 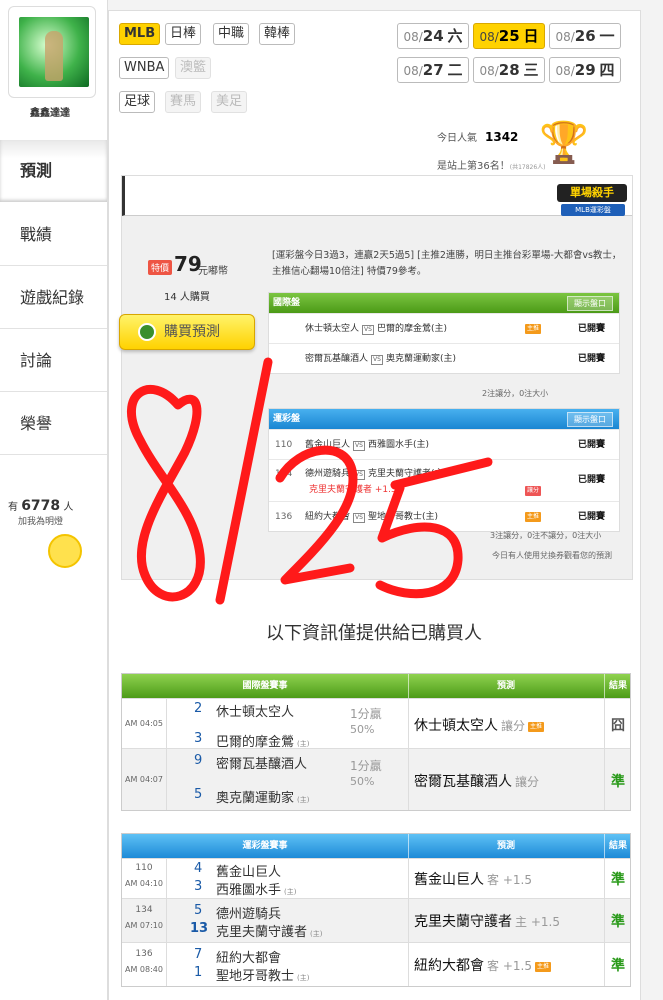 What do you see at coordinates (187, 297) in the screenshot?
I see `buyer-count: 14 人購買` at bounding box center [187, 297].